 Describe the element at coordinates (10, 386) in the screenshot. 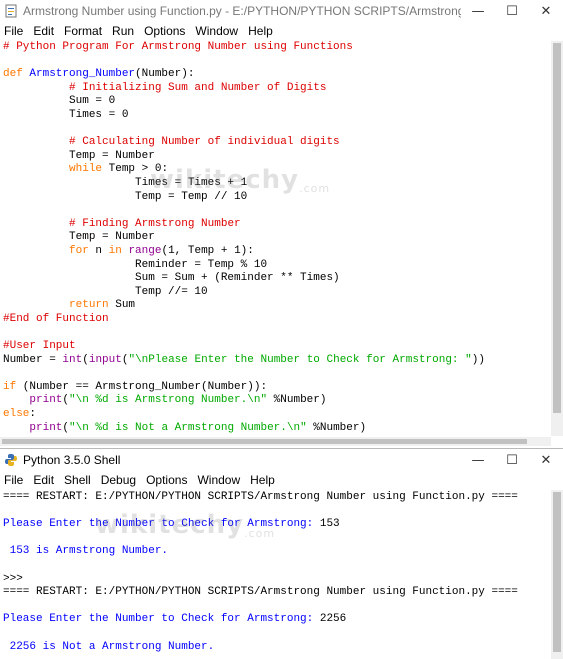

I see `code-token: if` at that location.